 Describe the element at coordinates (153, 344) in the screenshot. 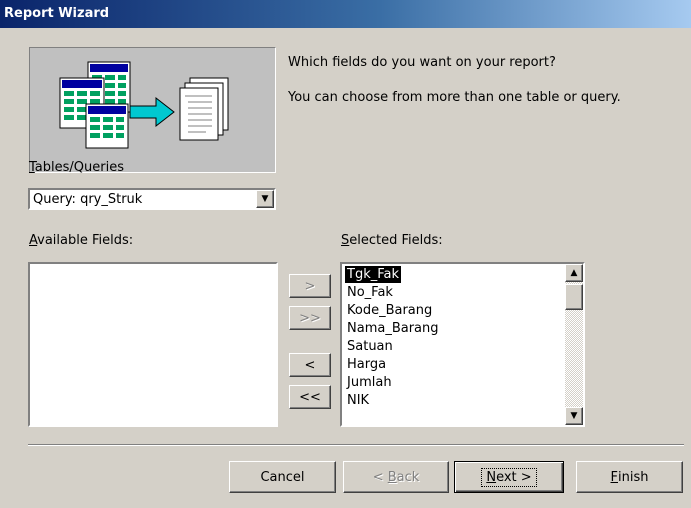

I see `available-fields-list` at that location.